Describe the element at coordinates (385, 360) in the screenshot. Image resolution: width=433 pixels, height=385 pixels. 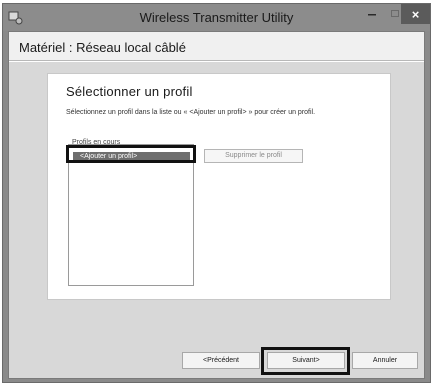
I see `cancel-button: Annuler` at that location.